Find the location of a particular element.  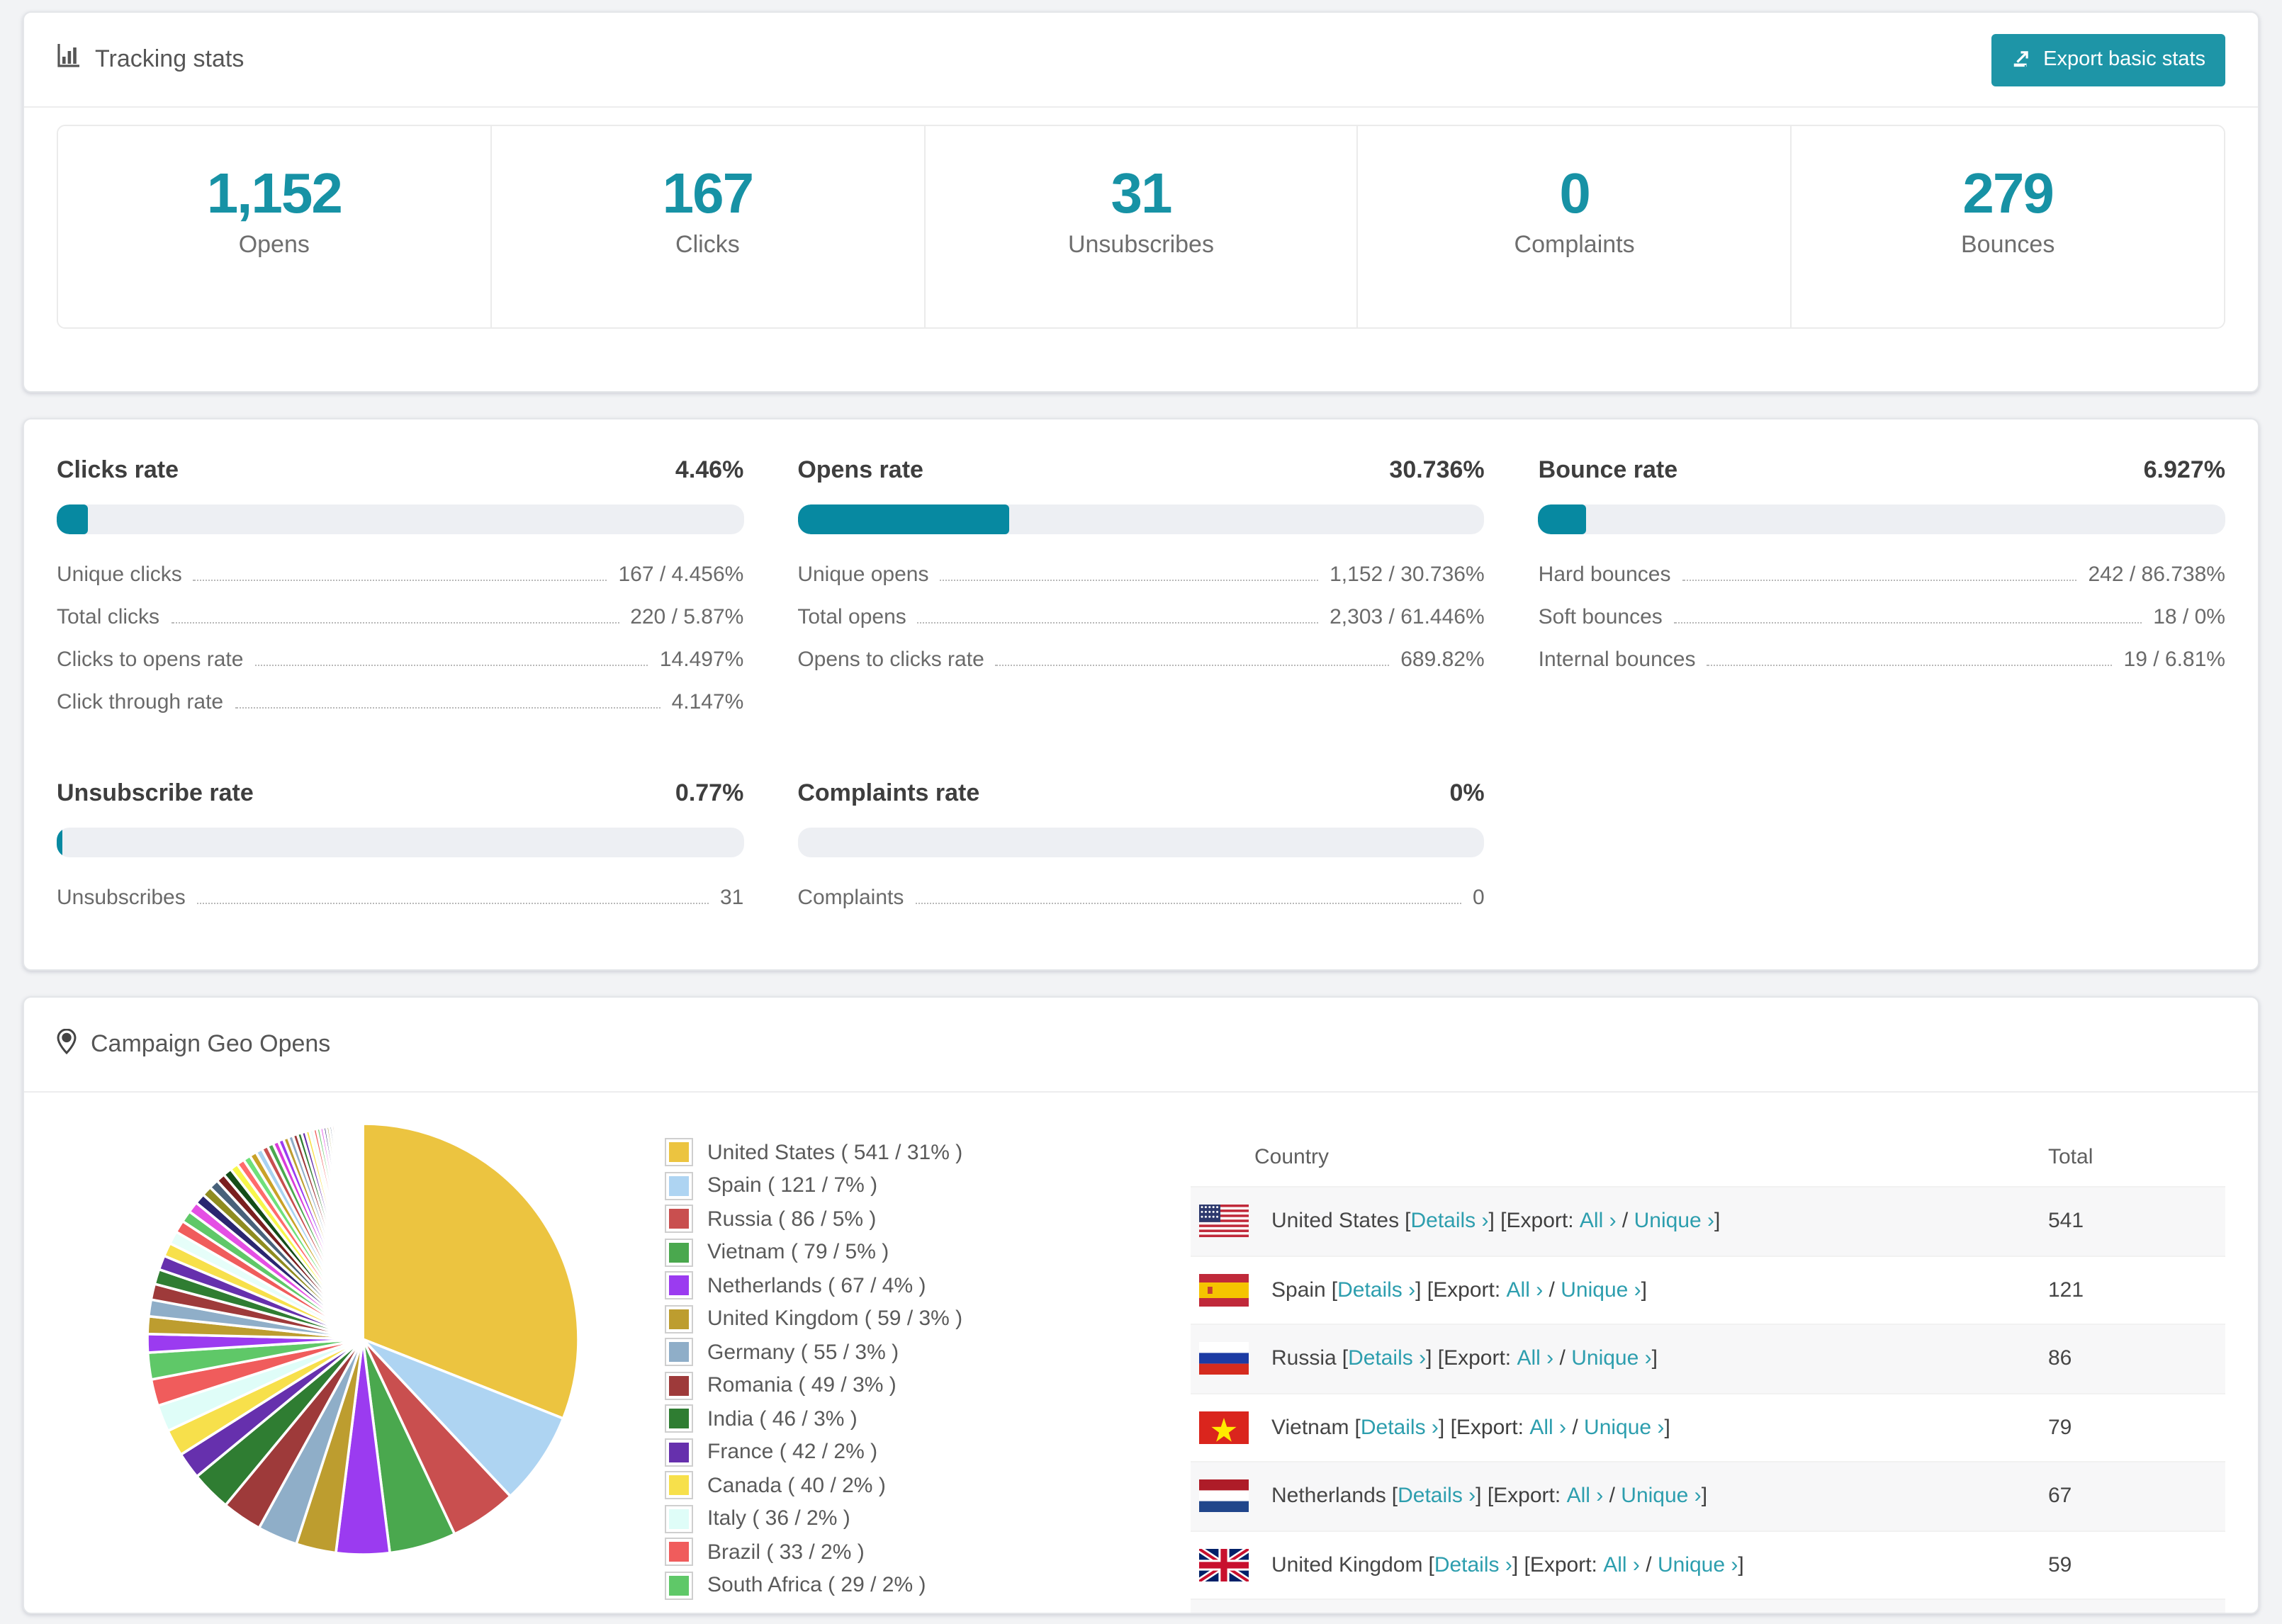

export-basic-stats-button: Export basic stats is located at coordinates (2108, 60).